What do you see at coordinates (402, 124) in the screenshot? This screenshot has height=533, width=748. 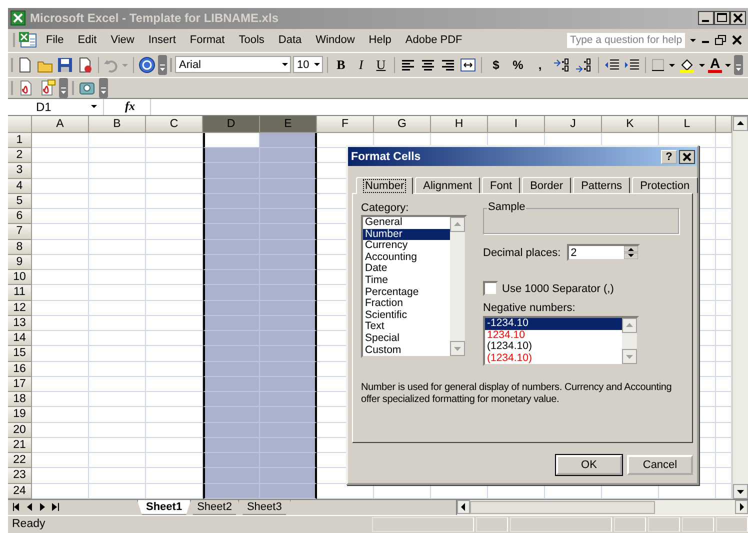 I see `column-header: G` at bounding box center [402, 124].